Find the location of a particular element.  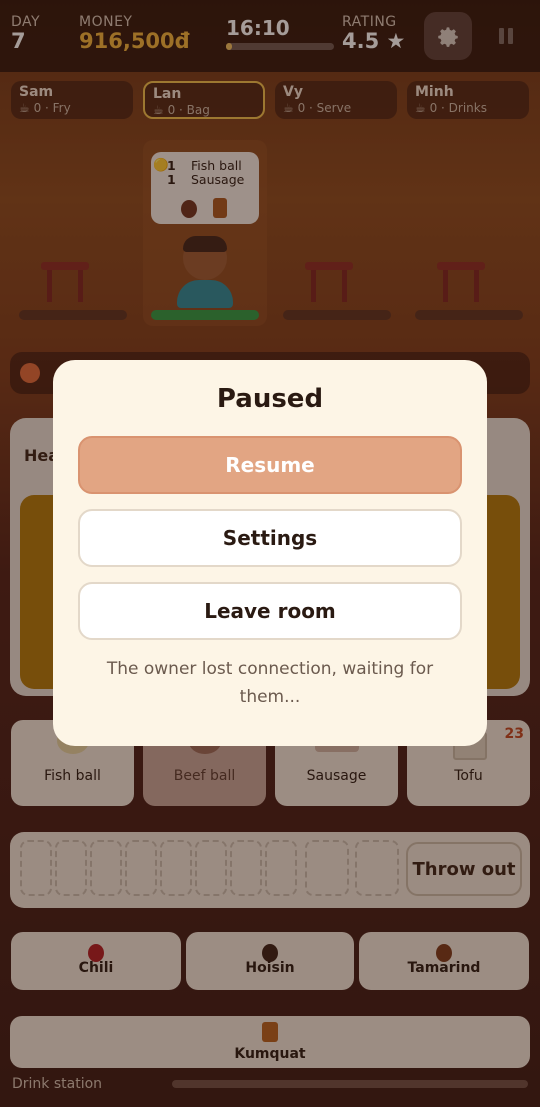

settings-menu-button: Settings is located at coordinates (270, 538).